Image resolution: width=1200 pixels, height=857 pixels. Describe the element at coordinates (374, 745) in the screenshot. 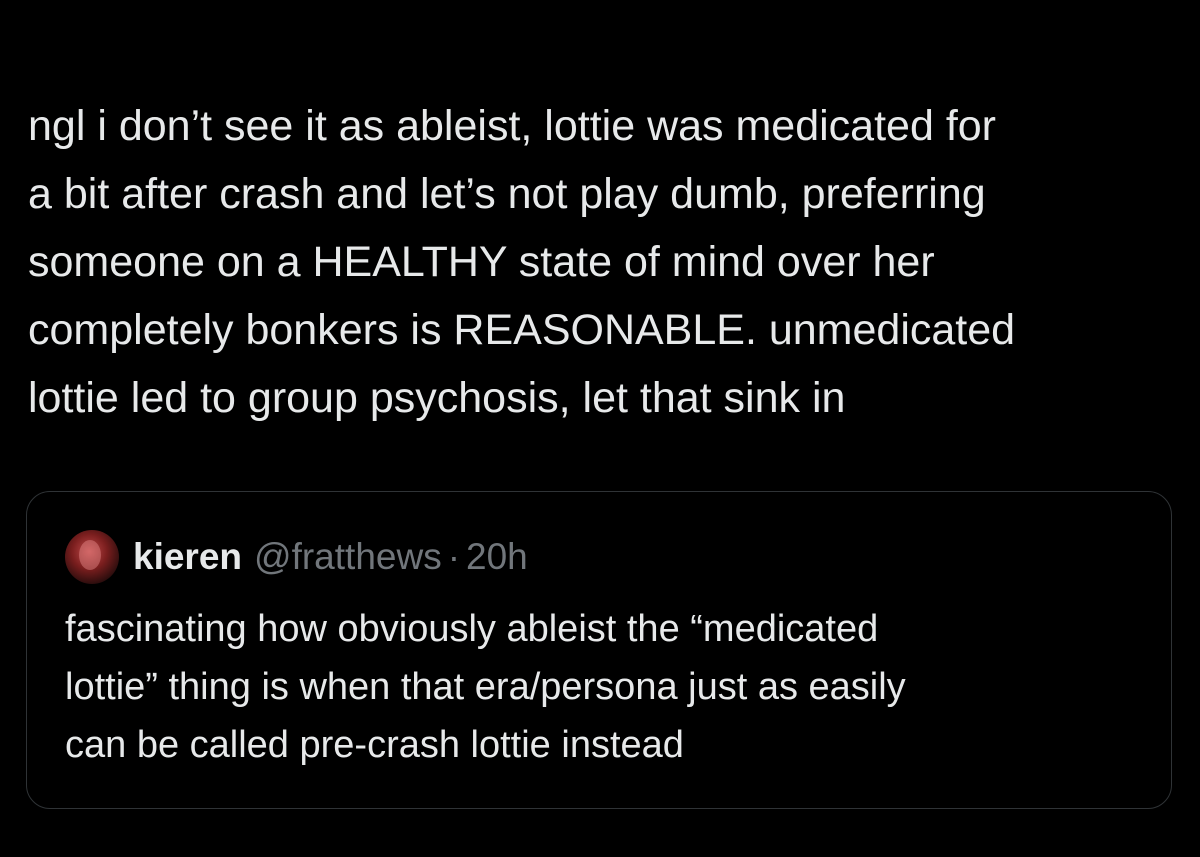

I see `quote-text-line: can be called pre-crash lottie instead` at that location.